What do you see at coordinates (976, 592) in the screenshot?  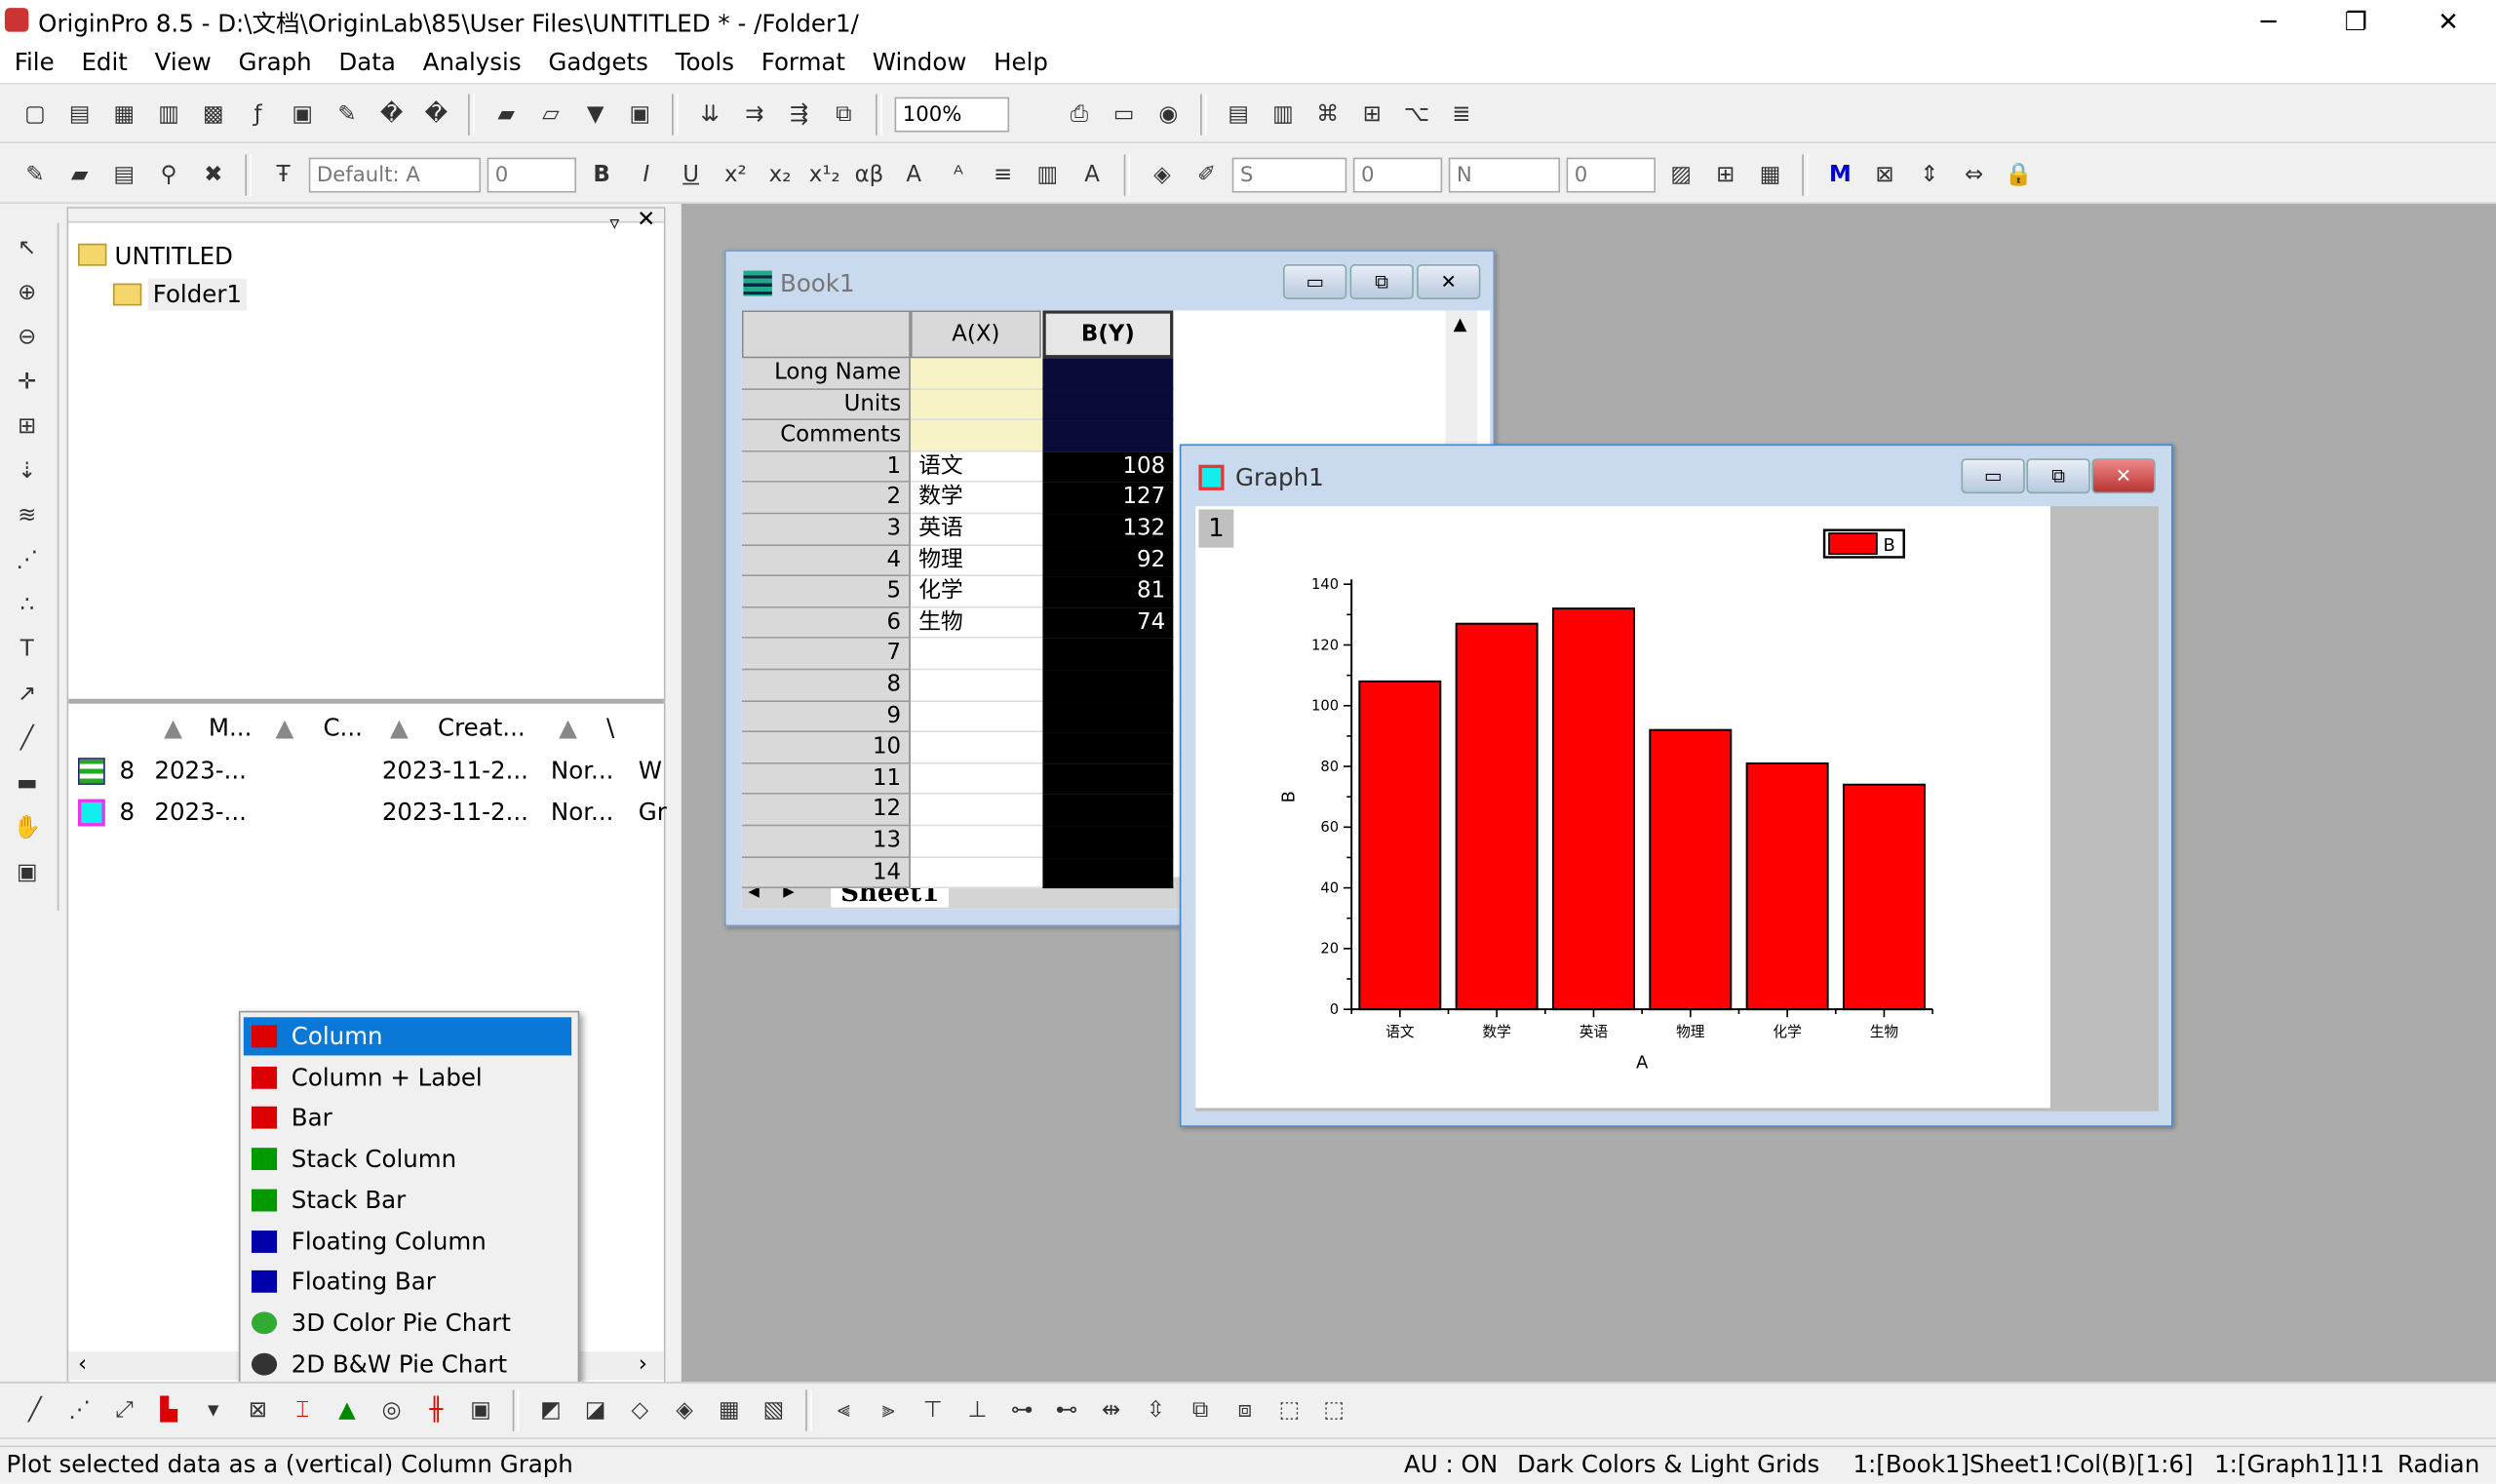 I see `cell-a: 化学` at bounding box center [976, 592].